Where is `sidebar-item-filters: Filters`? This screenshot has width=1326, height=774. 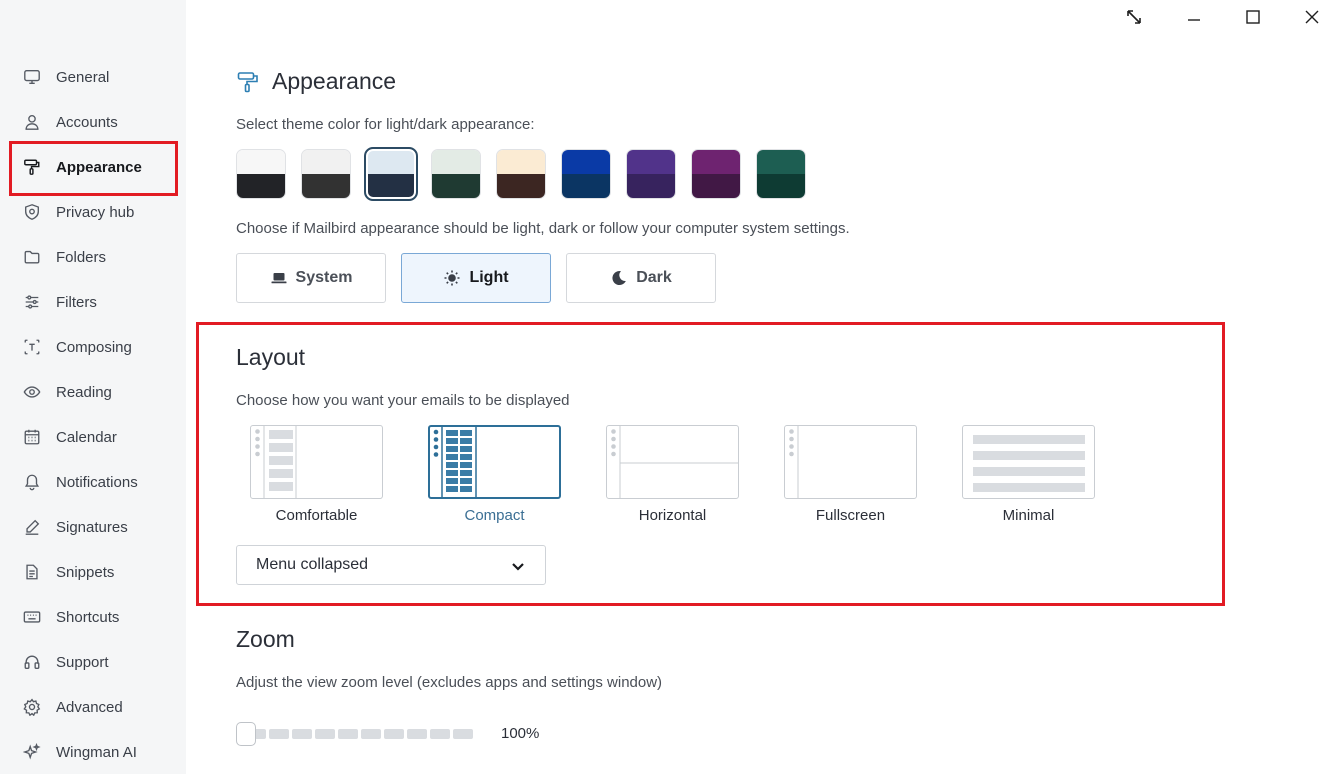 sidebar-item-filters: Filters is located at coordinates (94, 302).